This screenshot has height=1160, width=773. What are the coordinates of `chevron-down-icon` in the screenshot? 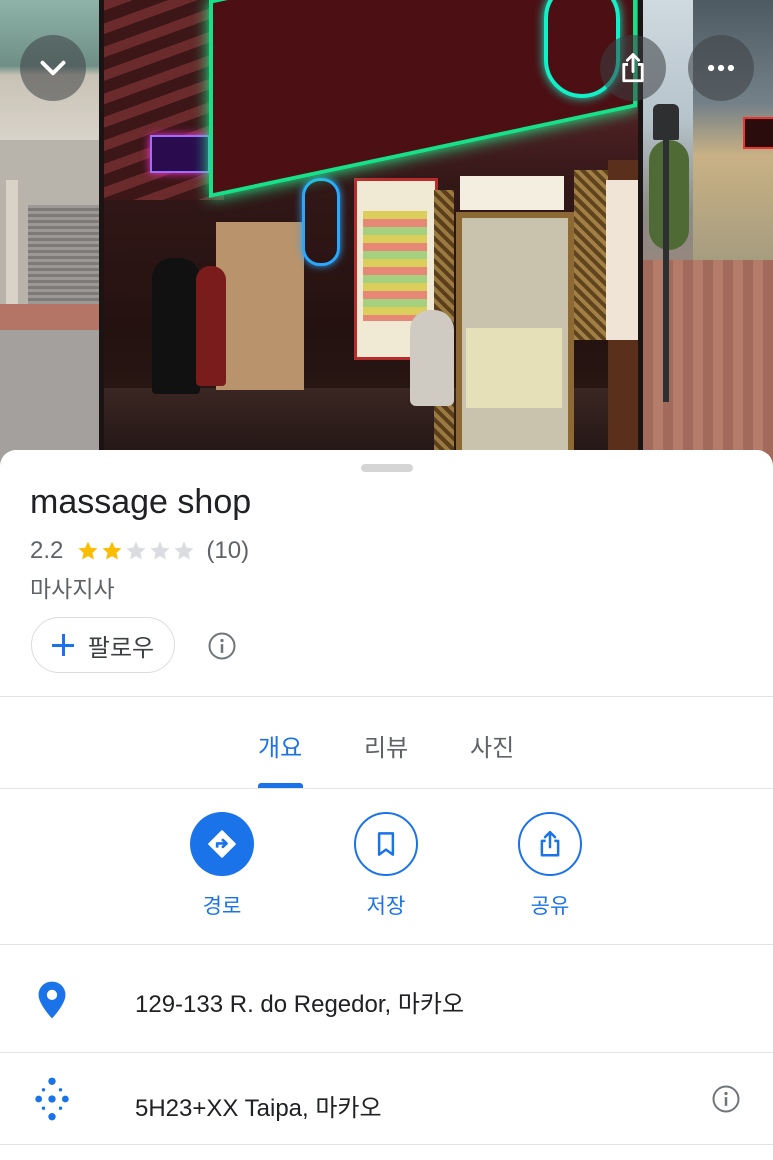 It's located at (53, 68).